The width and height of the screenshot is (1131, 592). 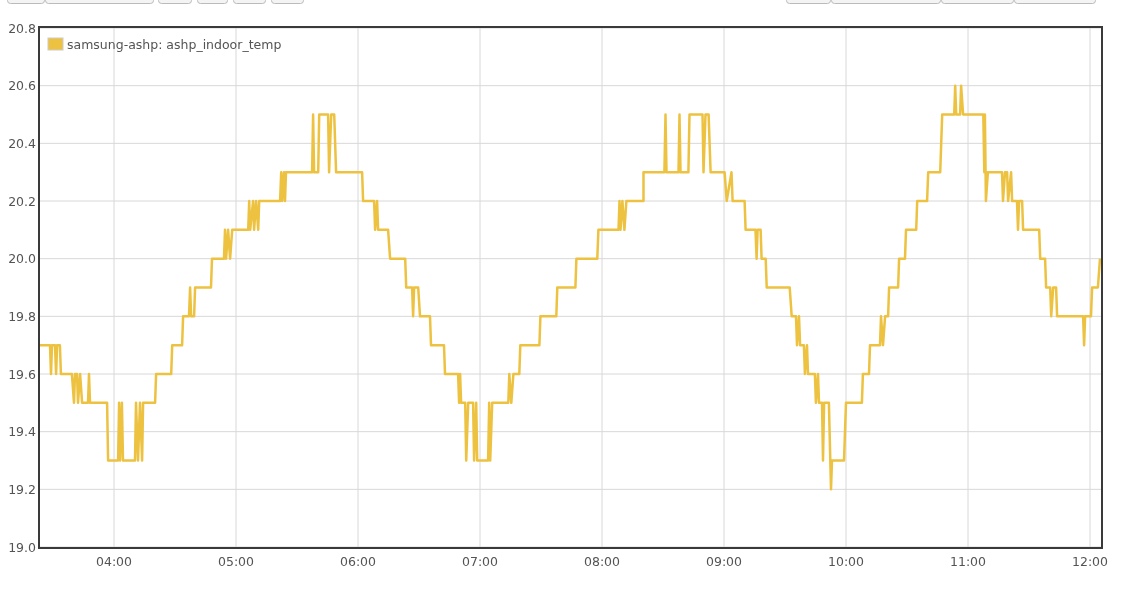 I want to click on y-tick-label: 19.0, so click(x=22, y=547).